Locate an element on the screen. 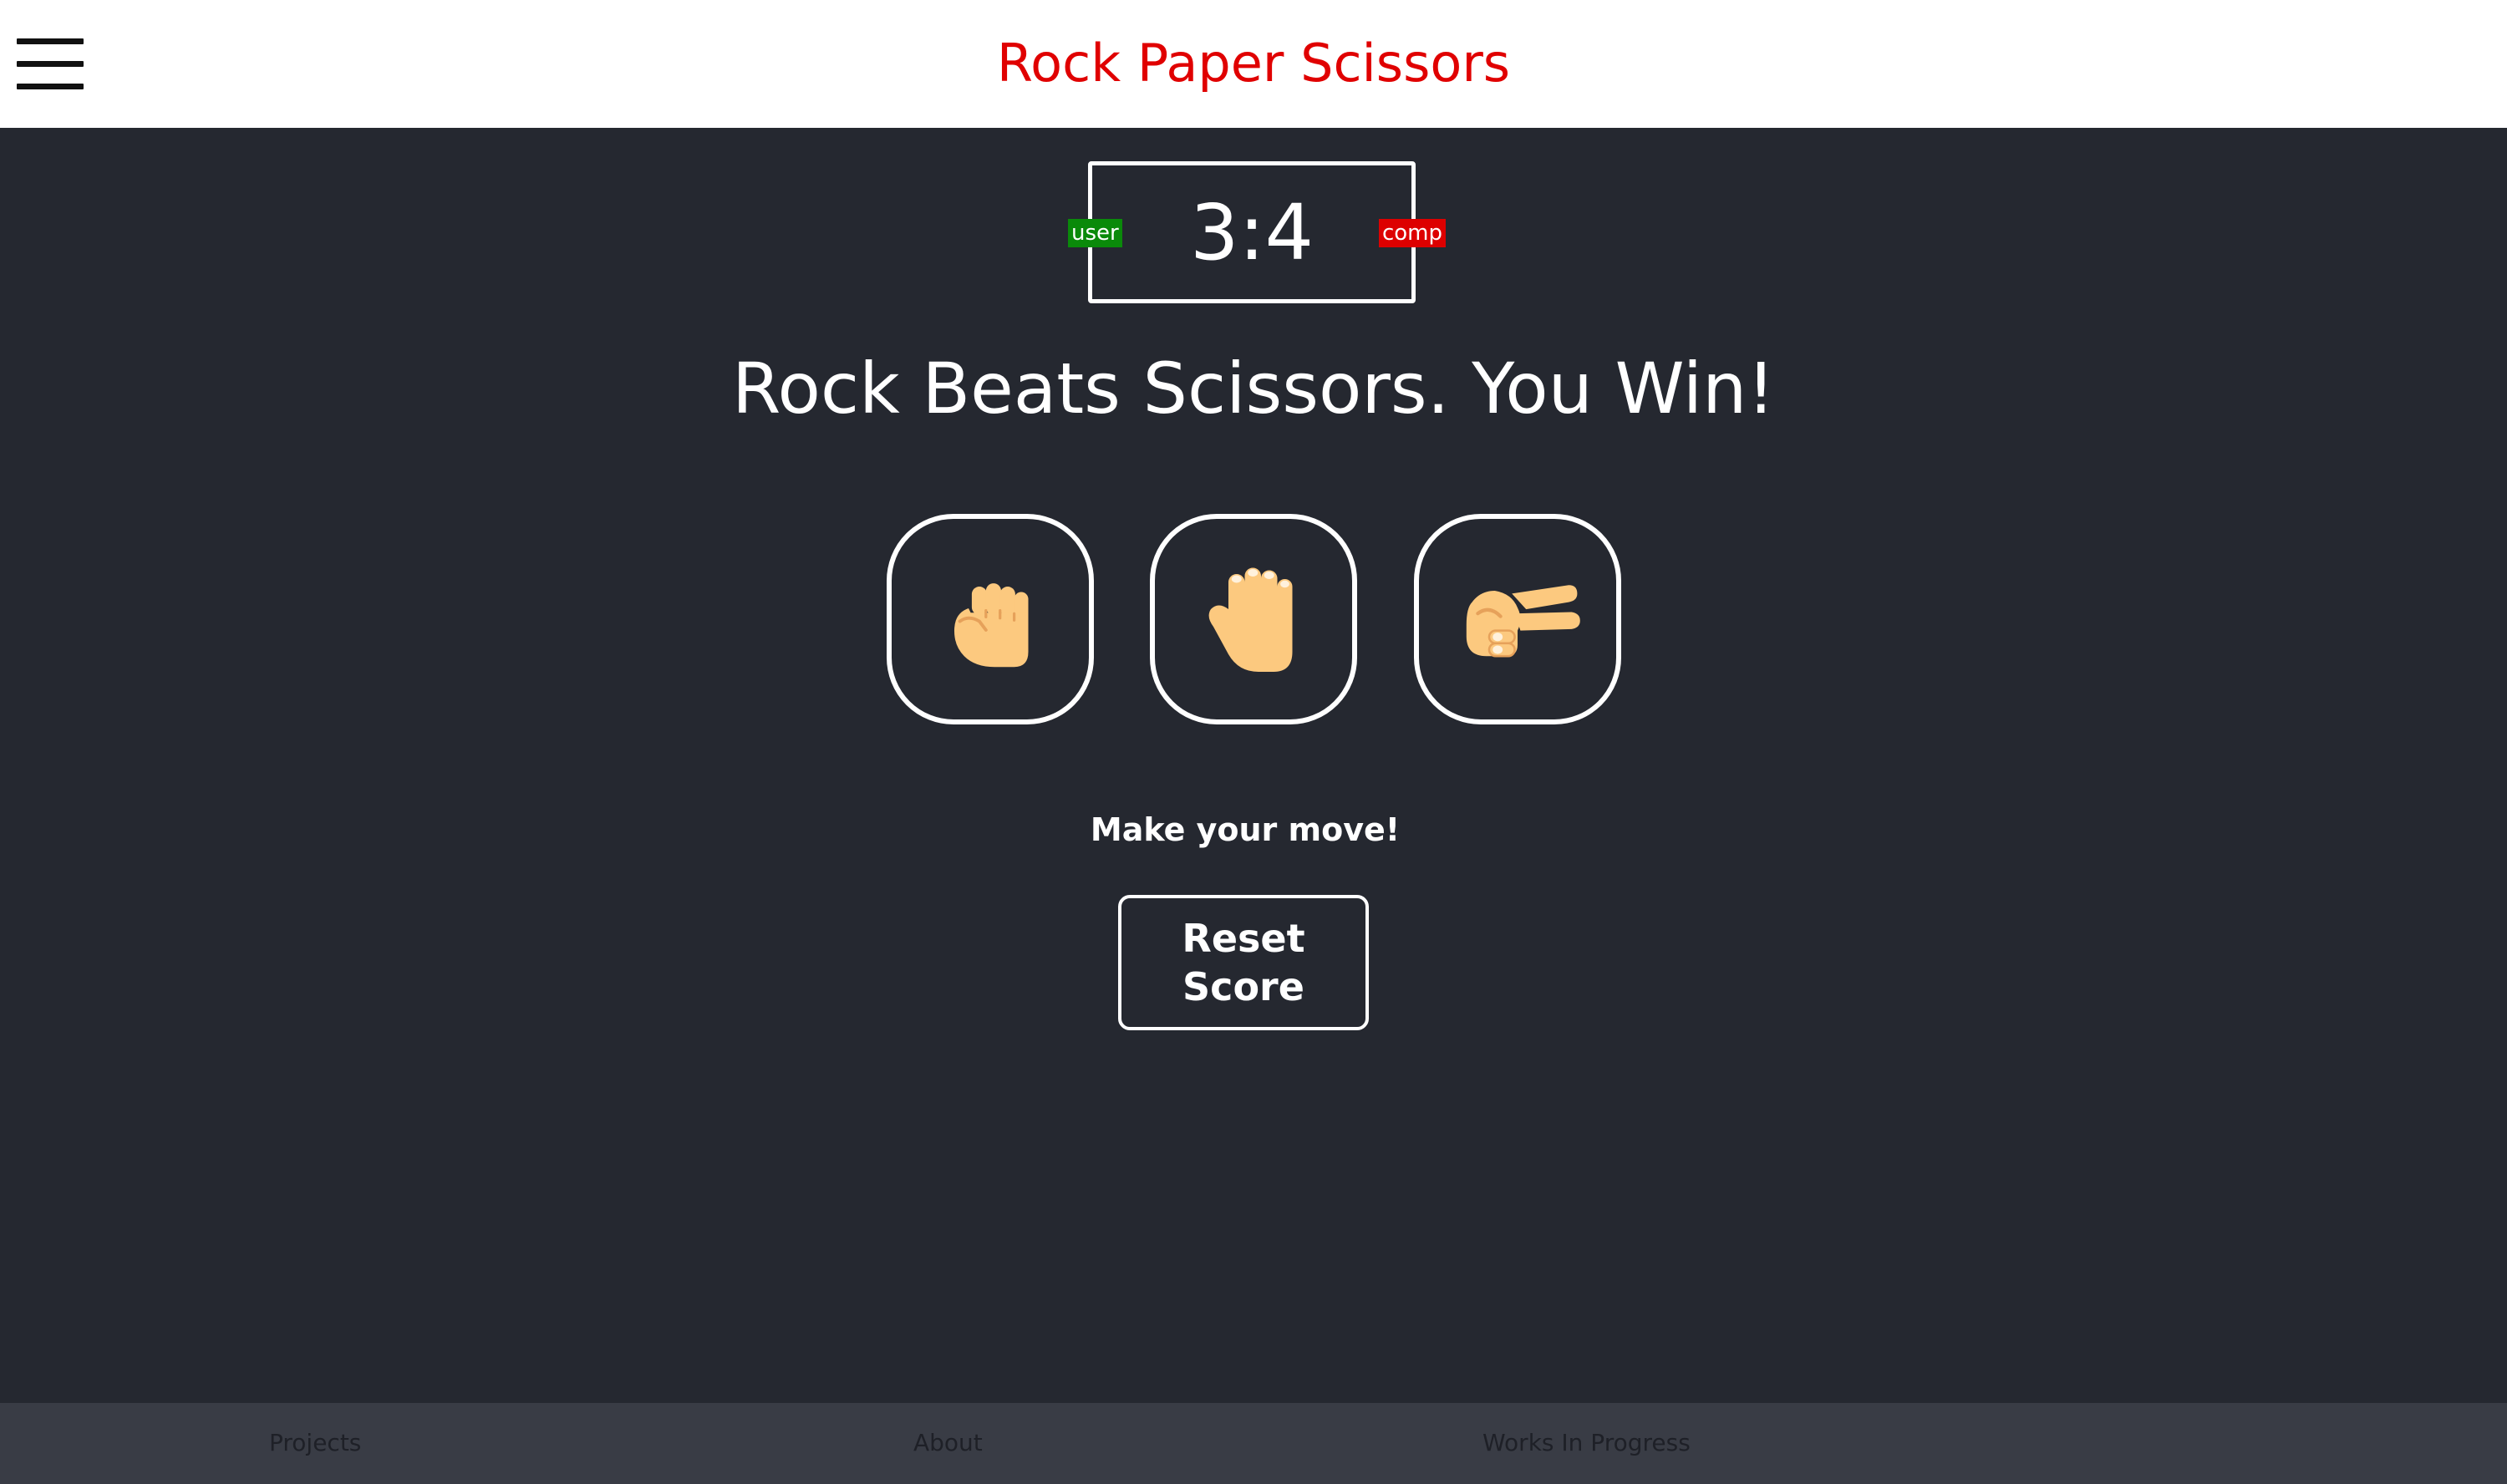 This screenshot has height=1484, width=2507. scissors-button is located at coordinates (1517, 619).